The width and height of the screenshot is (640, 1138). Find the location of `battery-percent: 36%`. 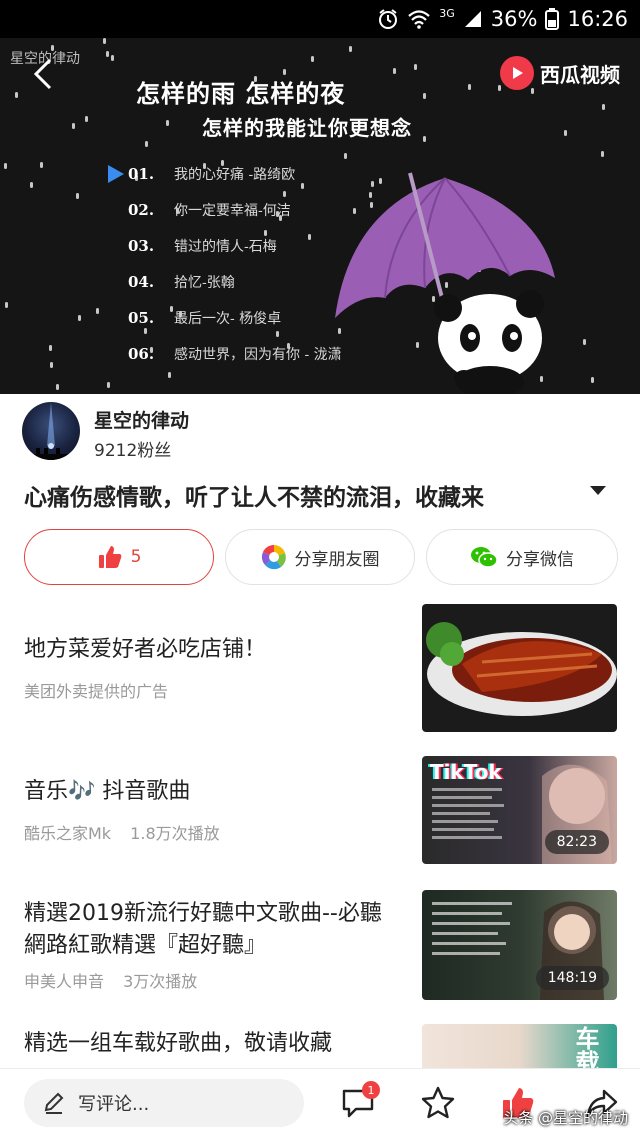

battery-percent: 36% is located at coordinates (514, 19).